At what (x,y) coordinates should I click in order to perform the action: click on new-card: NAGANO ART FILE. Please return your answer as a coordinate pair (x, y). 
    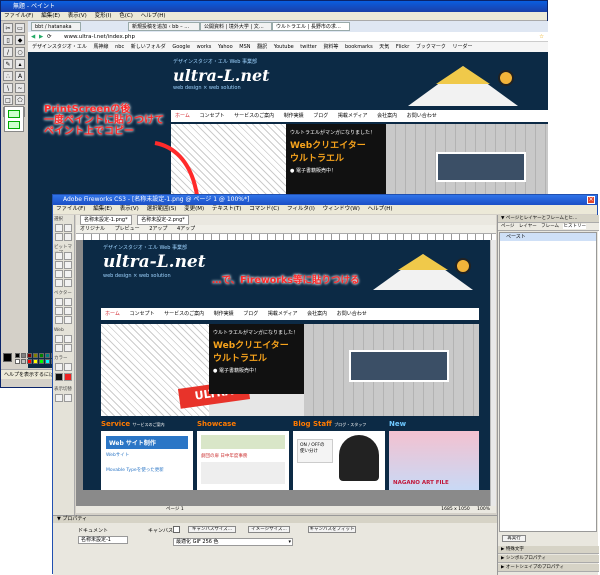
    Looking at the image, I should click on (434, 460).